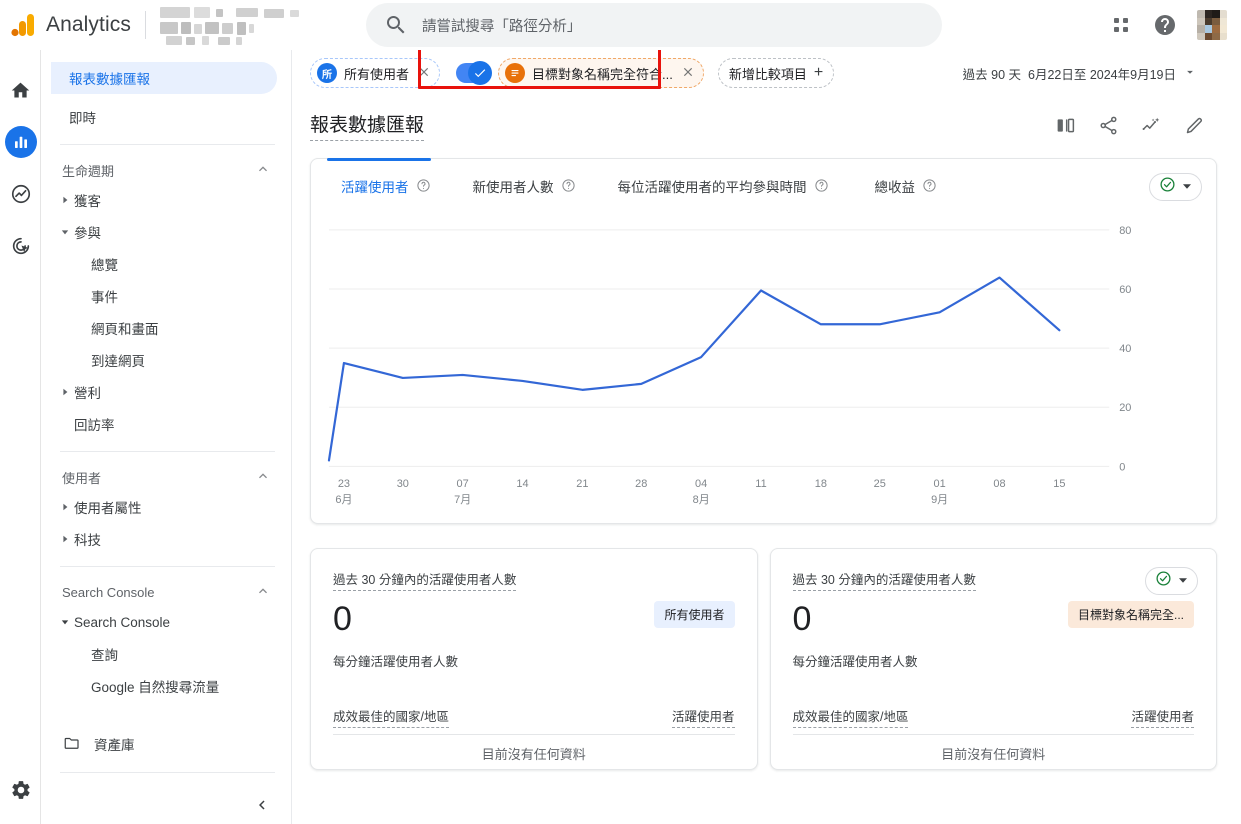 This screenshot has height=824, width=1241. What do you see at coordinates (94, 425) in the screenshot?
I see `sidebar-item-label: 回訪率` at bounding box center [94, 425].